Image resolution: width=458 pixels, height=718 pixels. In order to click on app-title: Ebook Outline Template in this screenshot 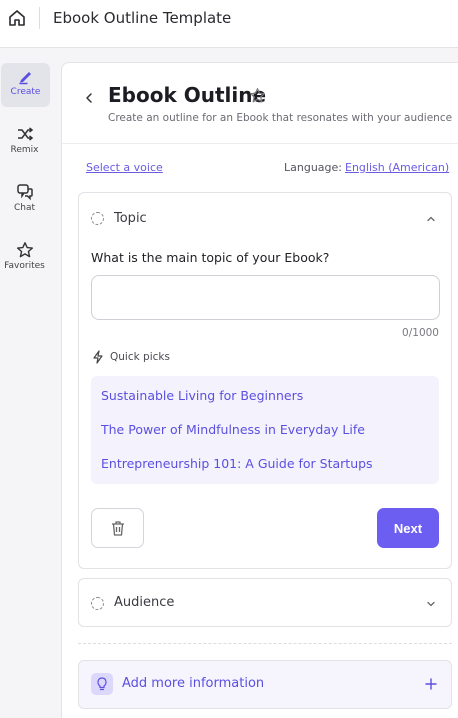, I will do `click(142, 18)`.